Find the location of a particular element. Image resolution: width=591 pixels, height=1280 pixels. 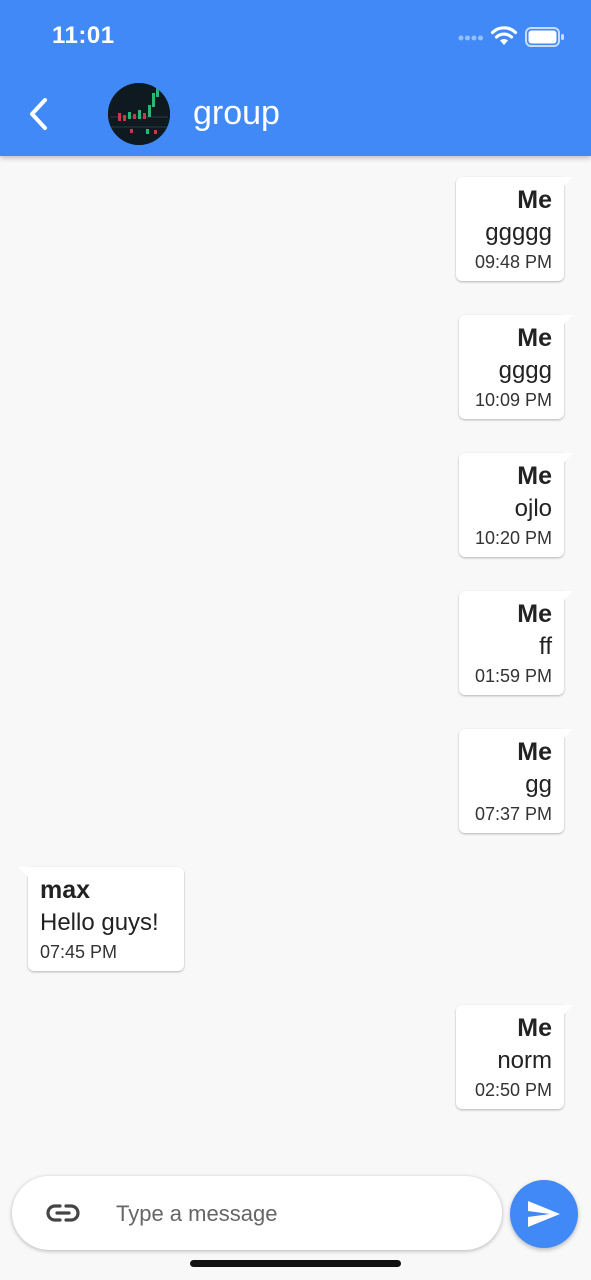

message-time: 10:20 PM is located at coordinates (513, 538).